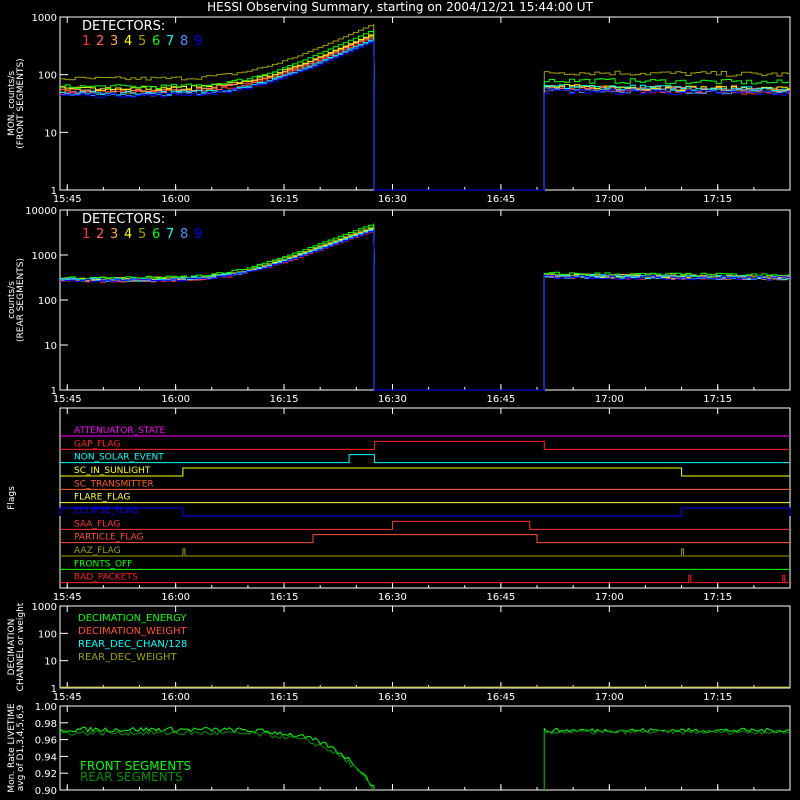 This screenshot has height=800, width=800. I want to click on y-tick-label: 10000, so click(41, 211).